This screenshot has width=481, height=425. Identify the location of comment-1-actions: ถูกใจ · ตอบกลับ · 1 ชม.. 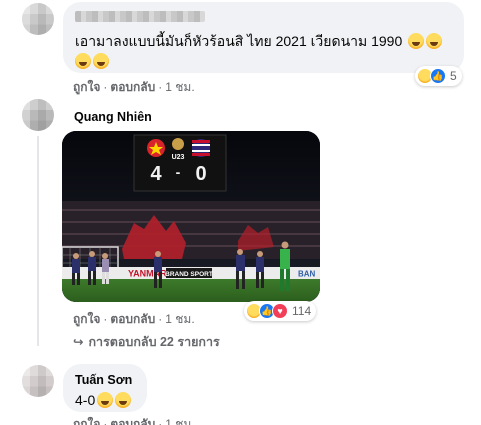
(134, 87).